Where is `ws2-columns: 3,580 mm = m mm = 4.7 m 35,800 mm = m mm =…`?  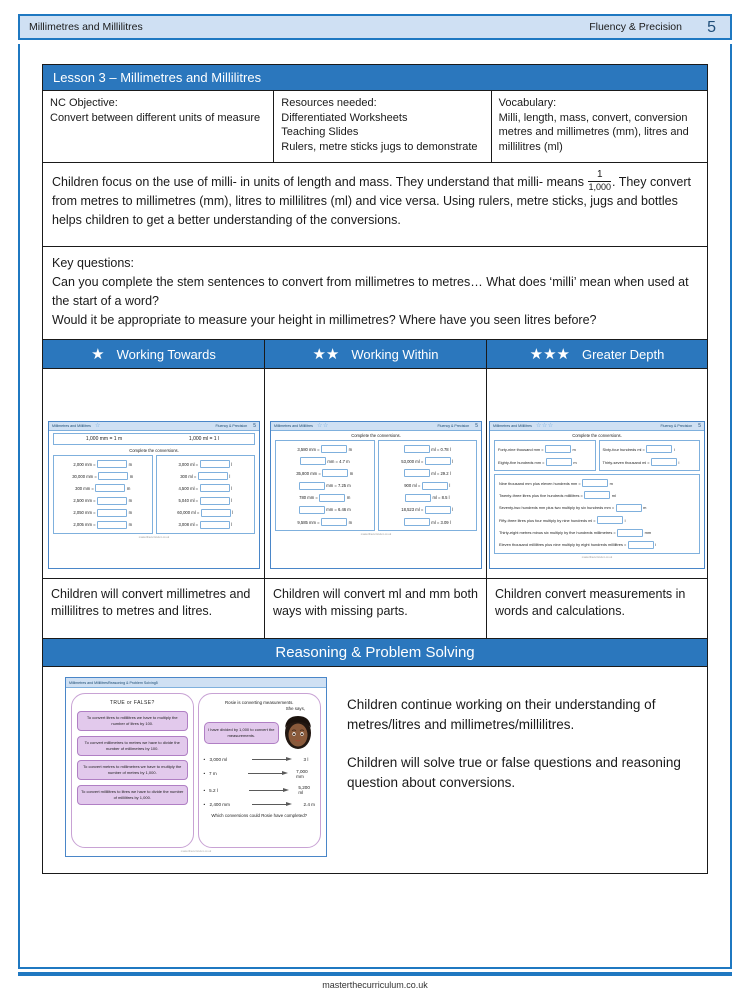
ws2-columns: 3,580 mm = m mm = 4.7 m 35,800 mm = m mm =… is located at coordinates (376, 486).